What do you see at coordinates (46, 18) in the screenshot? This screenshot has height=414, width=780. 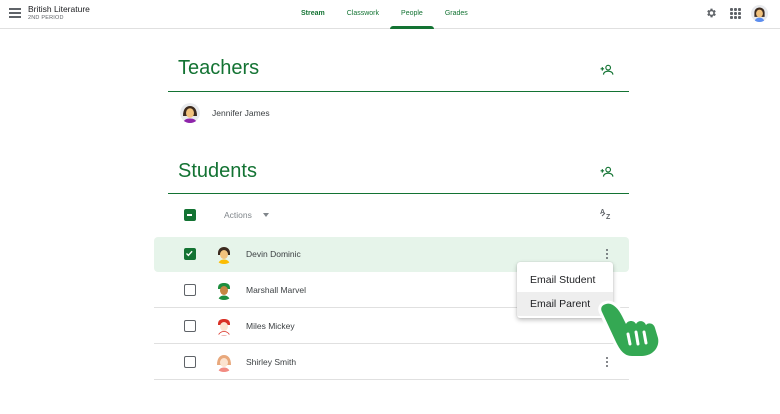 I see `class-period: 2ND PERIOD` at bounding box center [46, 18].